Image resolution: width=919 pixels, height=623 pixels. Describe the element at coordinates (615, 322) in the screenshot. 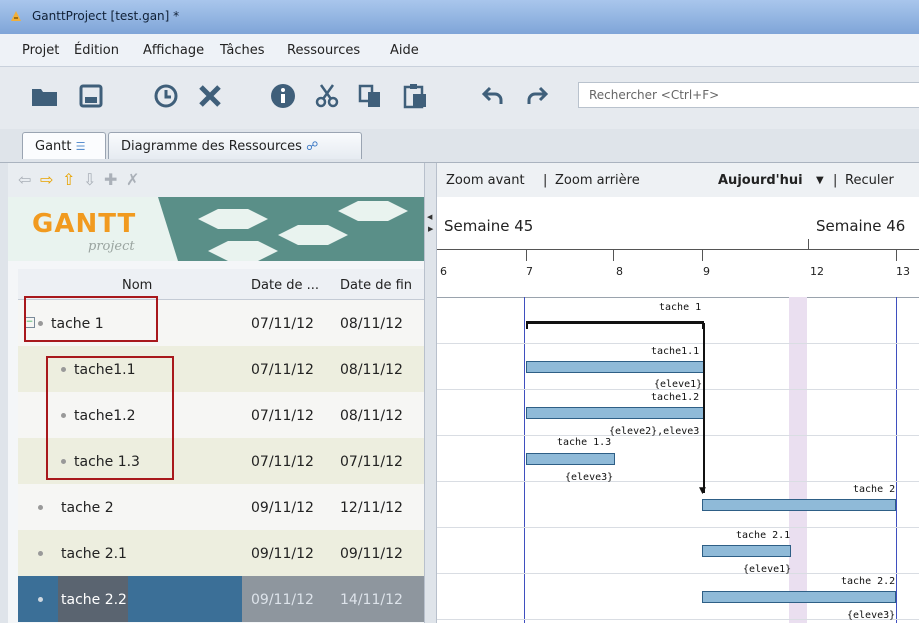

I see `summary-bar` at that location.